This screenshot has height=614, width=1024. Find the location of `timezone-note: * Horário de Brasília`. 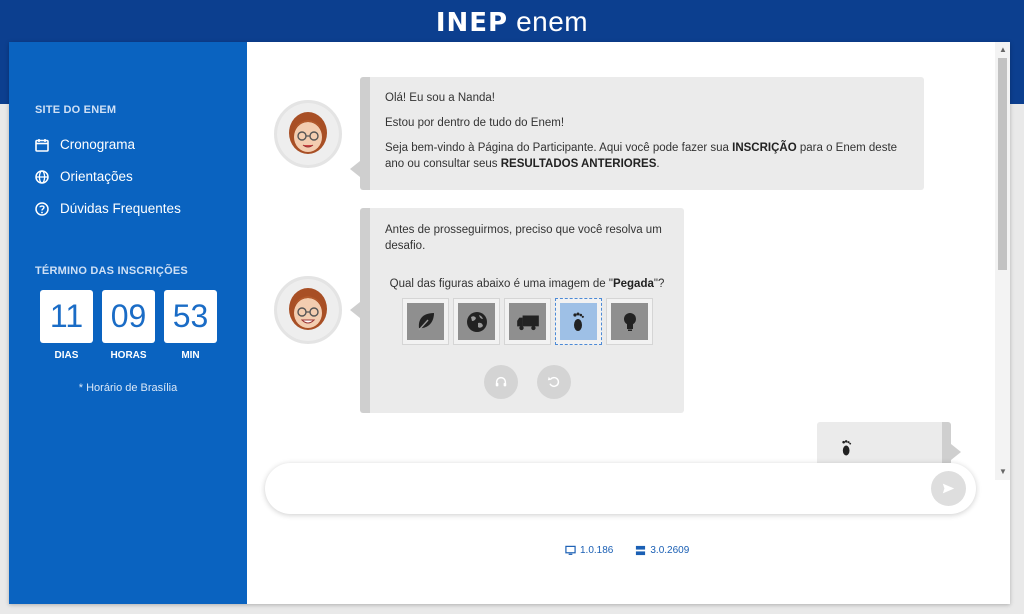

timezone-note: * Horário de Brasília is located at coordinates (128, 388).